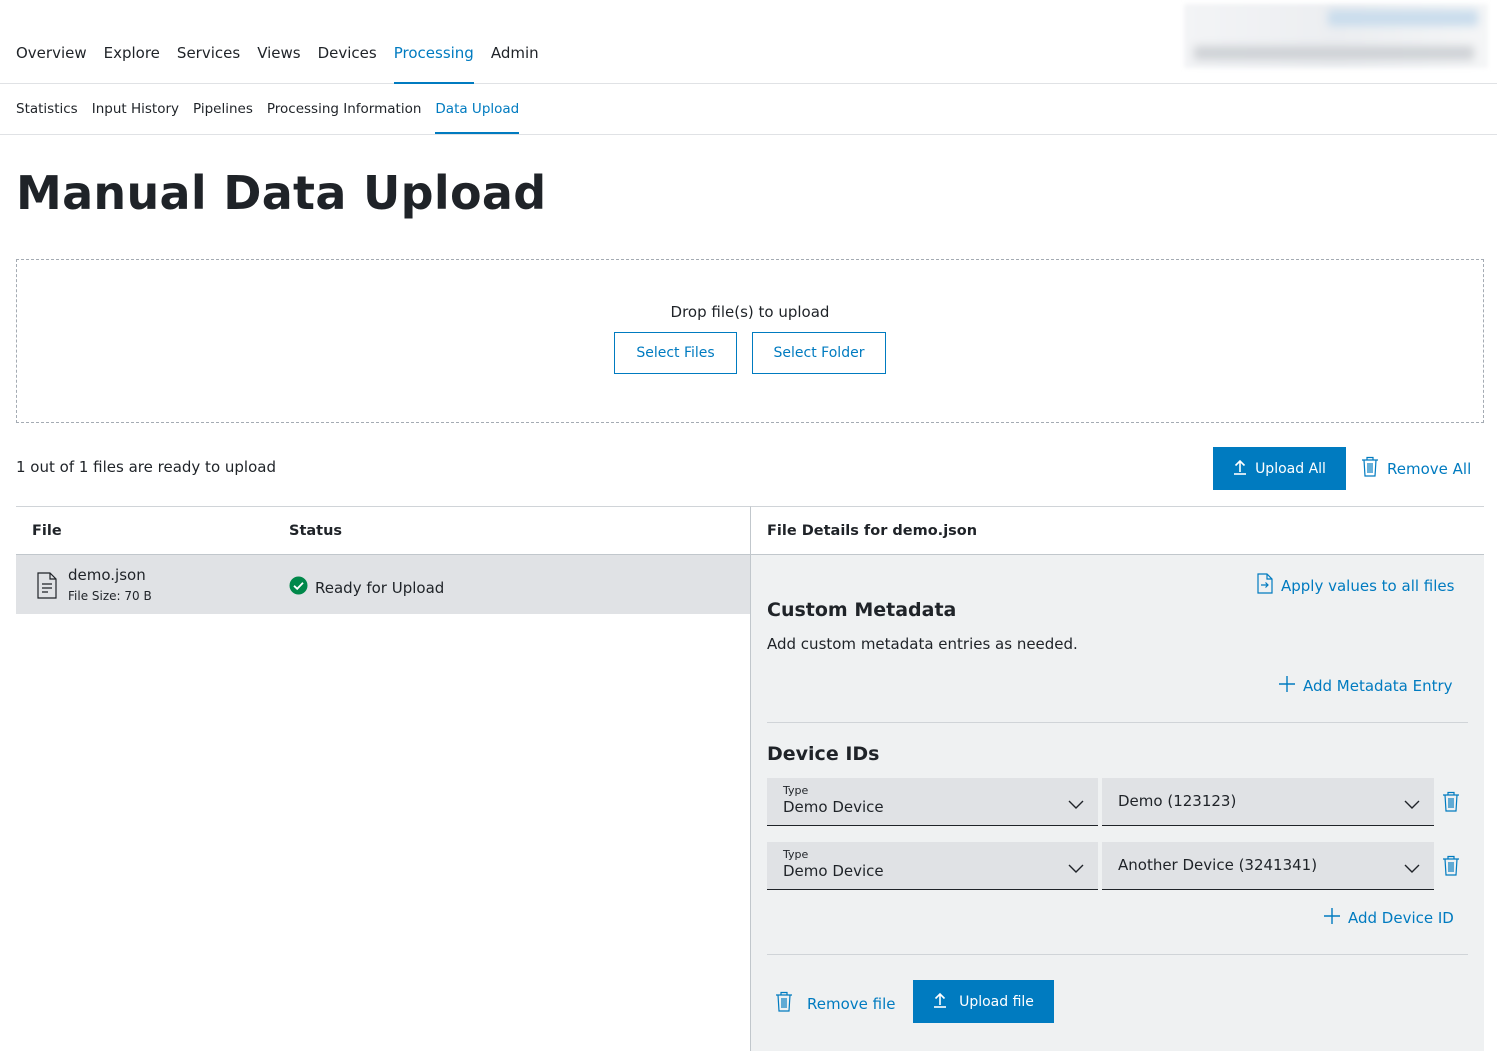 This screenshot has width=1497, height=1051. What do you see at coordinates (1117, 531) in the screenshot?
I see `details-header: File Details for demo.json` at bounding box center [1117, 531].